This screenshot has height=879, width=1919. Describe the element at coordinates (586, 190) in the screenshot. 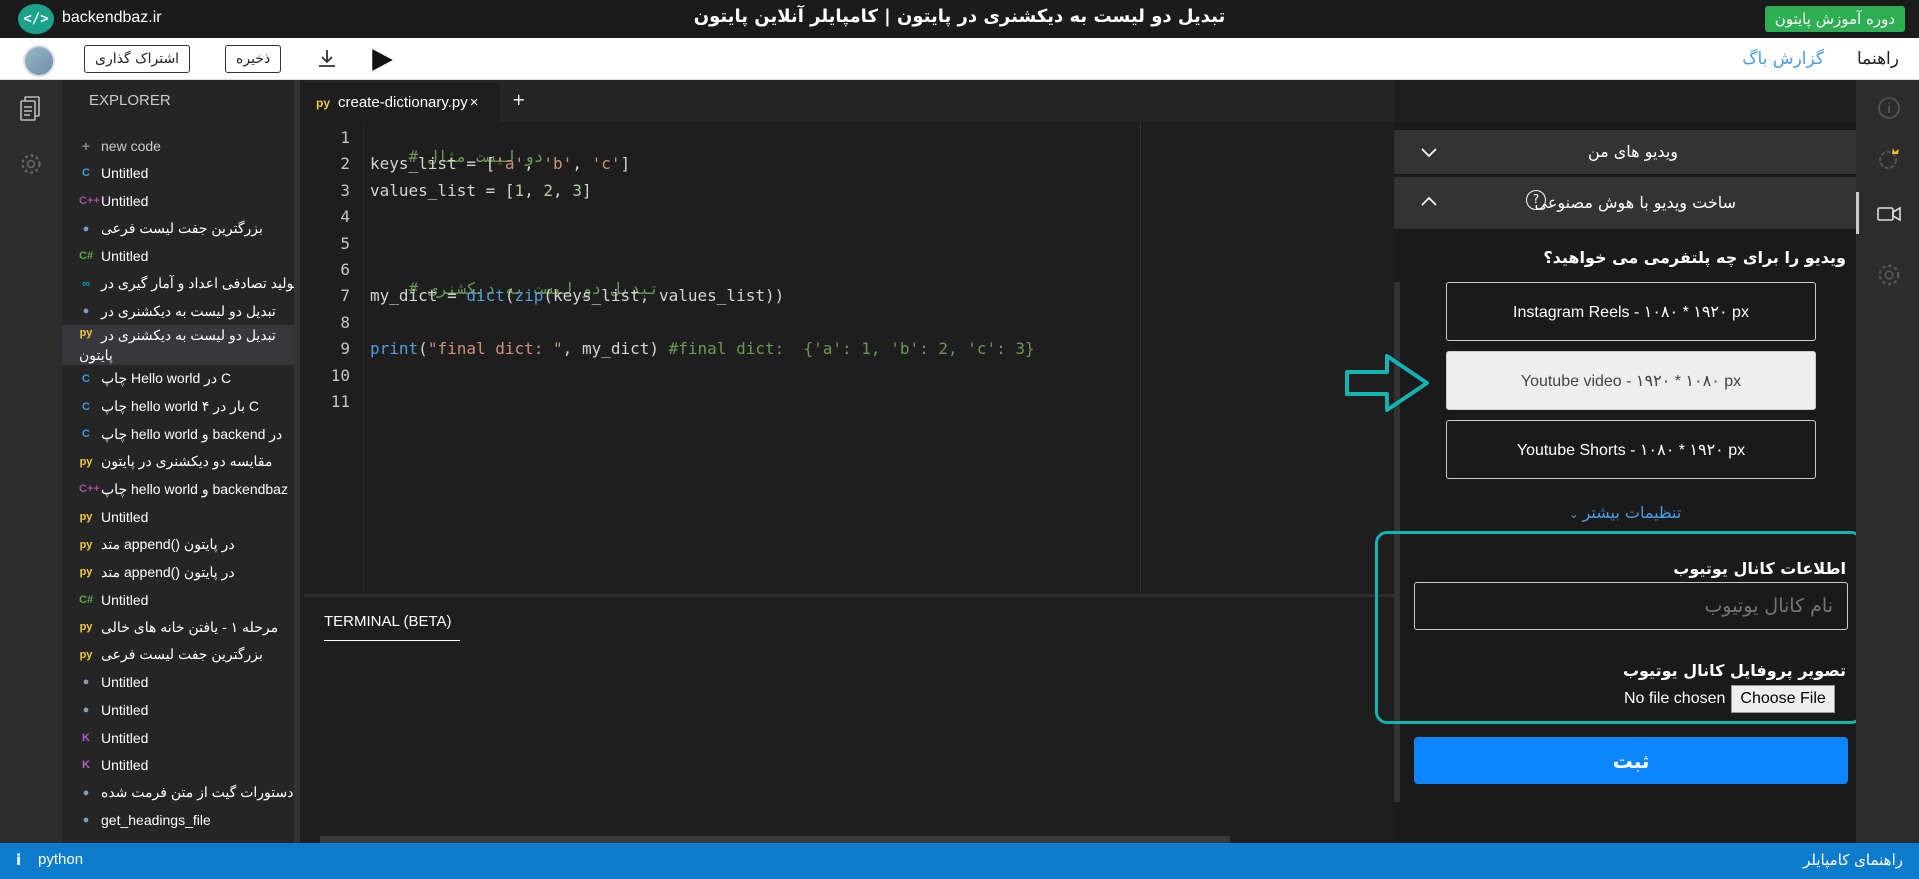

I see `code-token: ]` at that location.